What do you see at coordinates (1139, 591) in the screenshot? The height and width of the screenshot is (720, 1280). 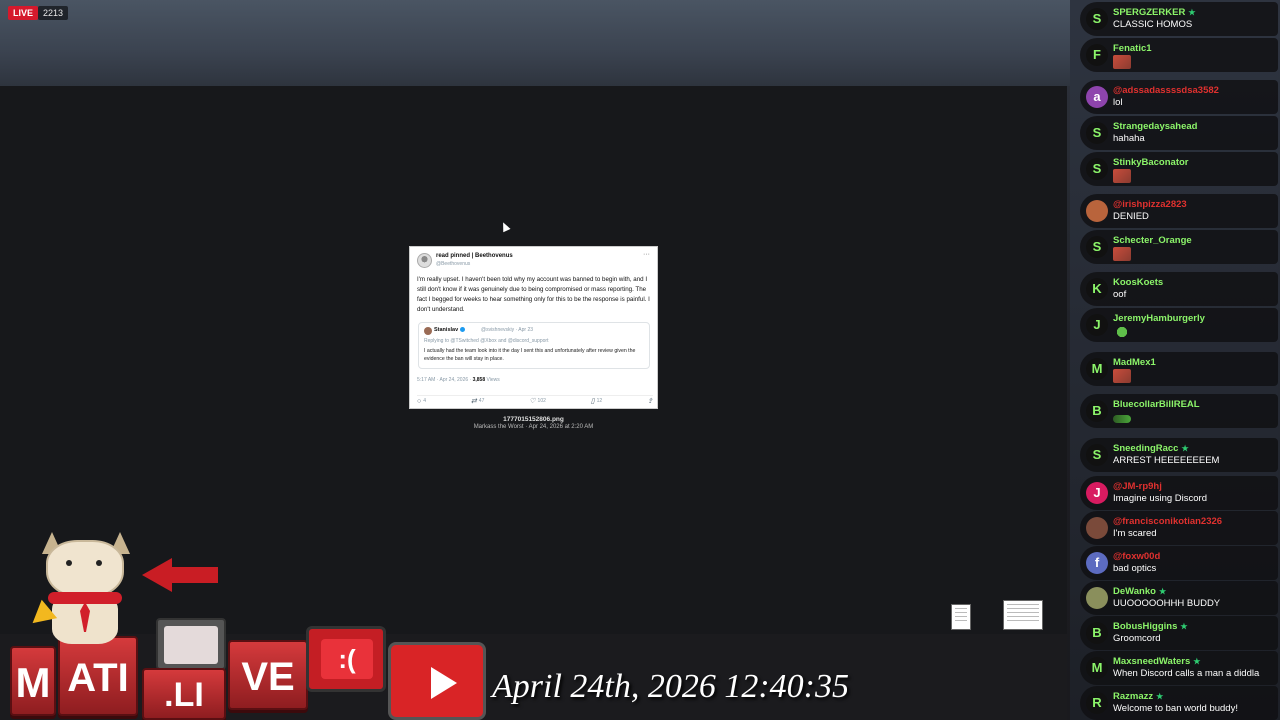 I see `chat-username: DeWanko ★` at bounding box center [1139, 591].